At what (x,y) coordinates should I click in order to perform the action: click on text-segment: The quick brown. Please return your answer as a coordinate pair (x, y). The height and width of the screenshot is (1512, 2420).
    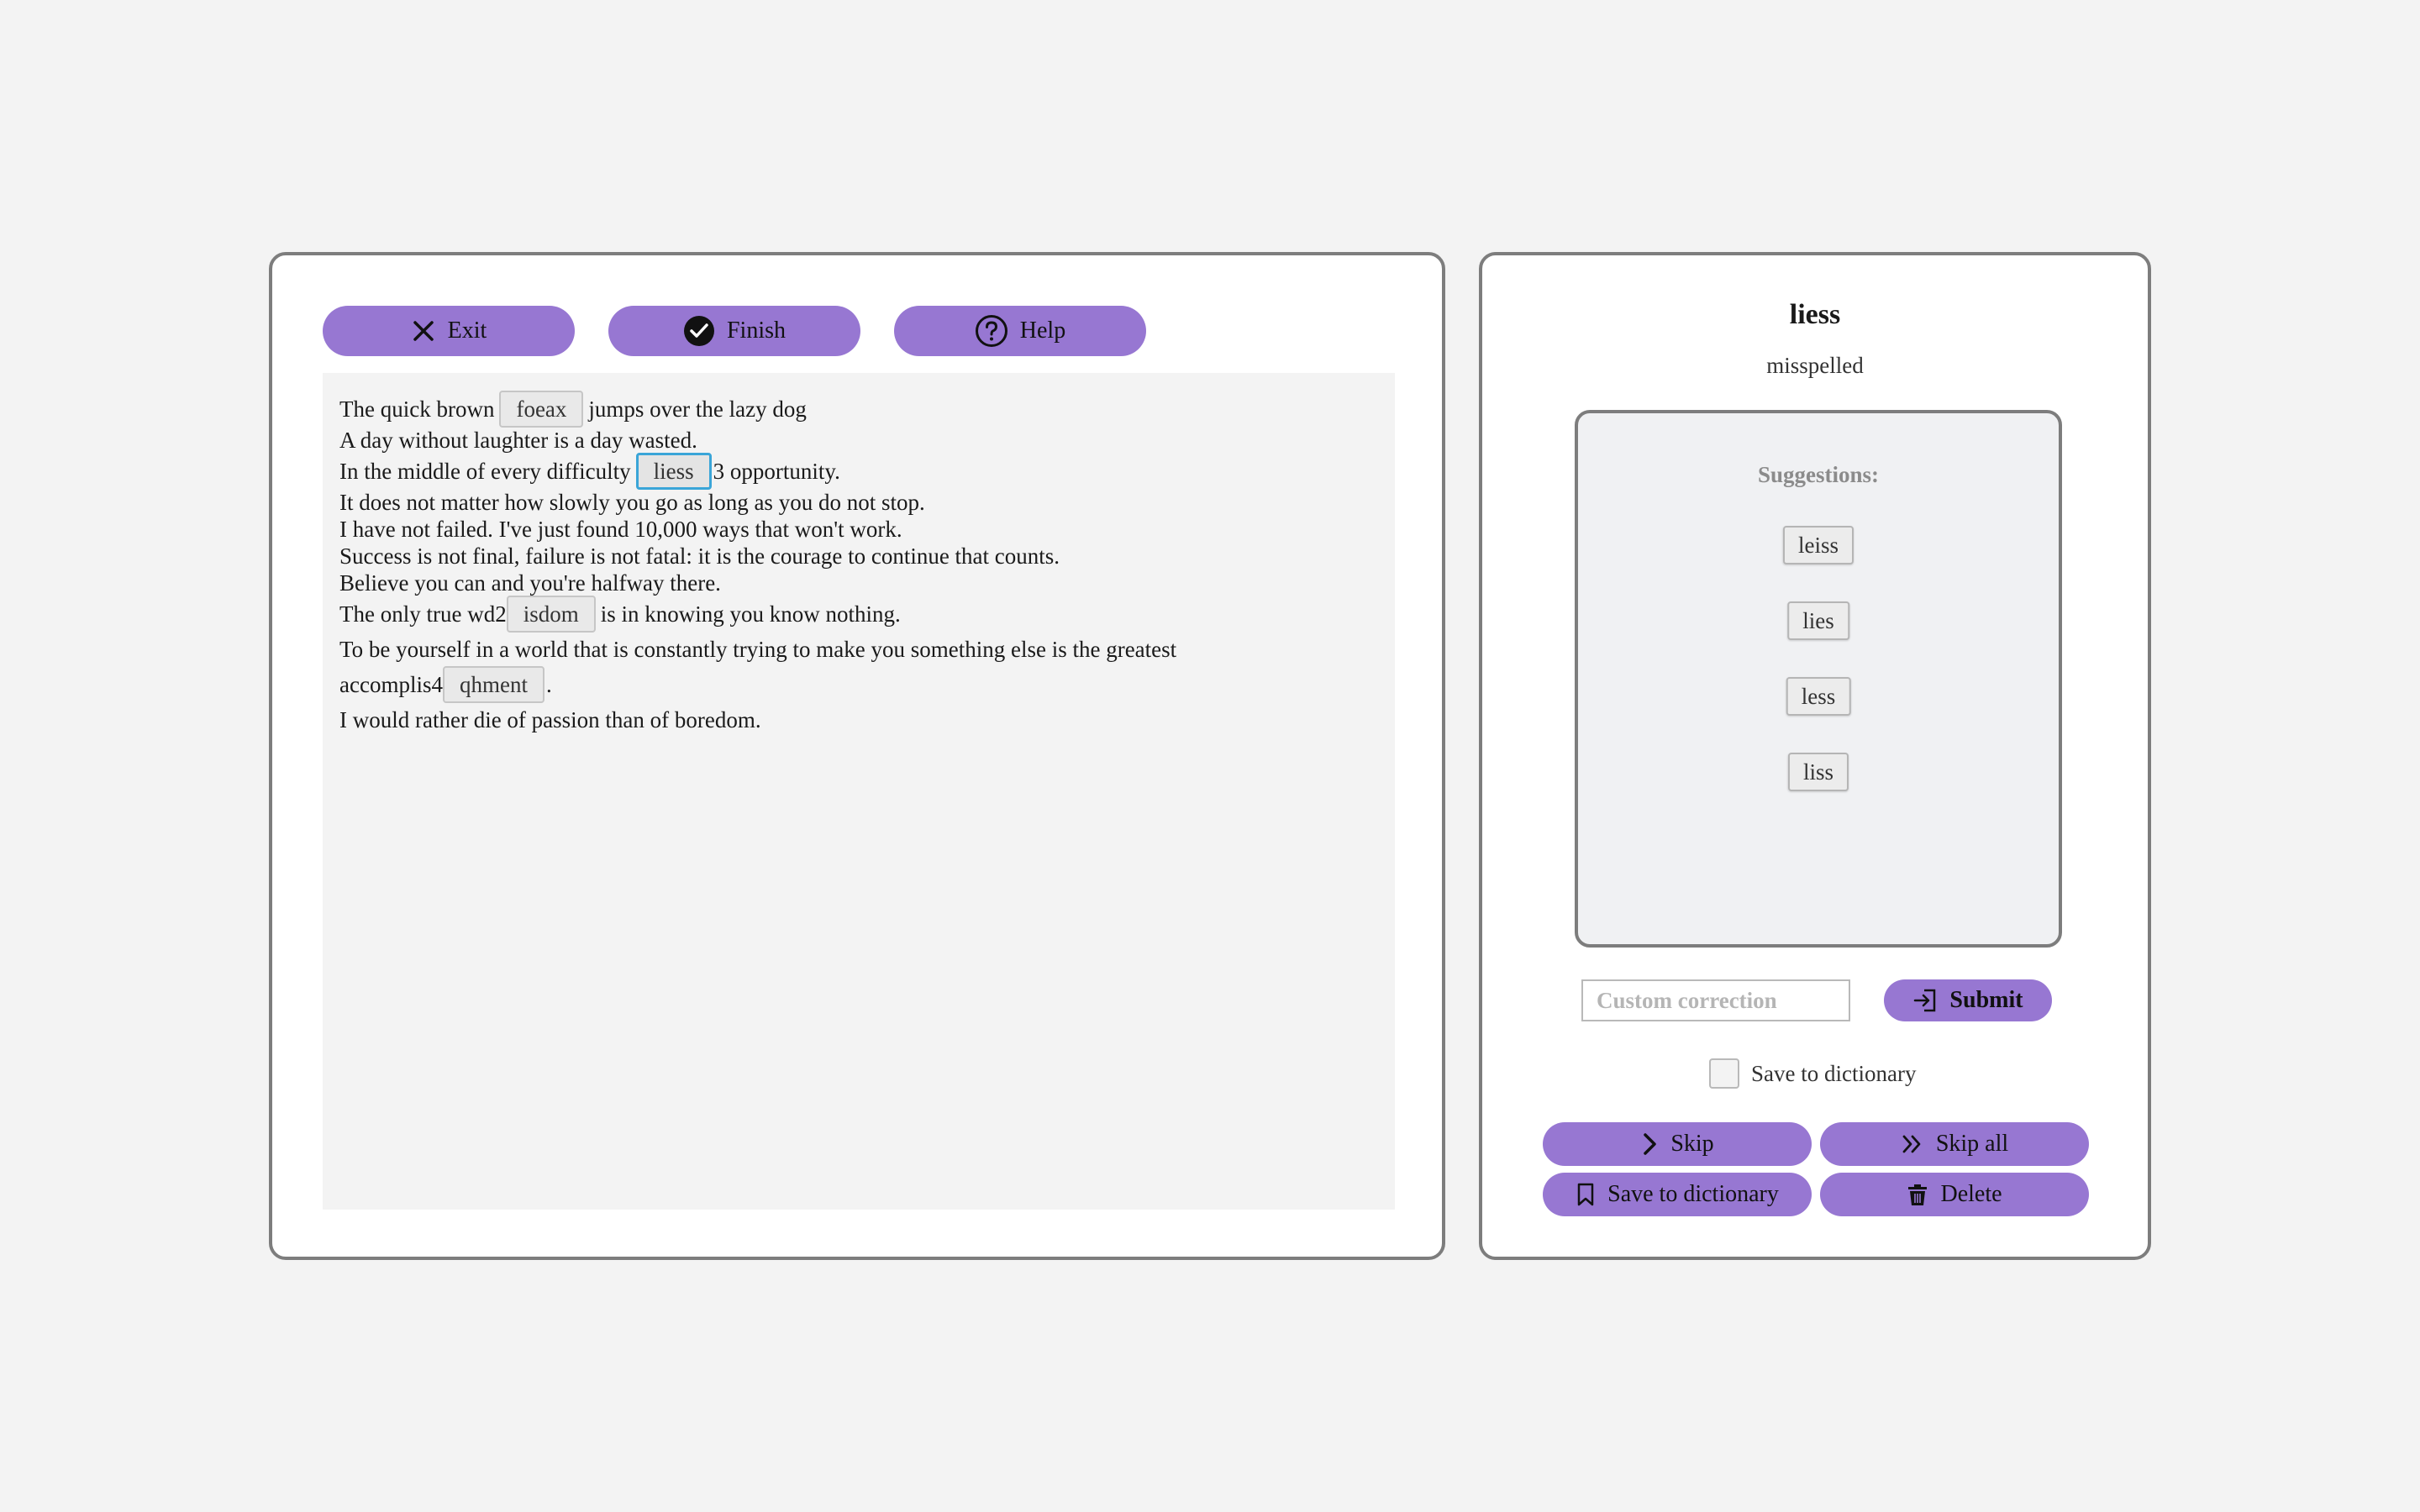
    Looking at the image, I should click on (417, 409).